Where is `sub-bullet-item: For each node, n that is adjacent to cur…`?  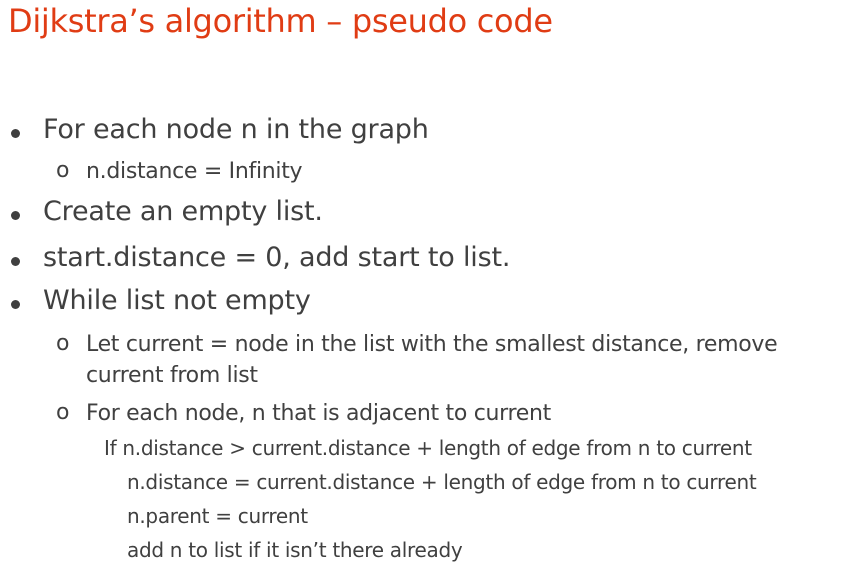
sub-bullet-item: For each node, n that is adjacent to cur… is located at coordinates (318, 413).